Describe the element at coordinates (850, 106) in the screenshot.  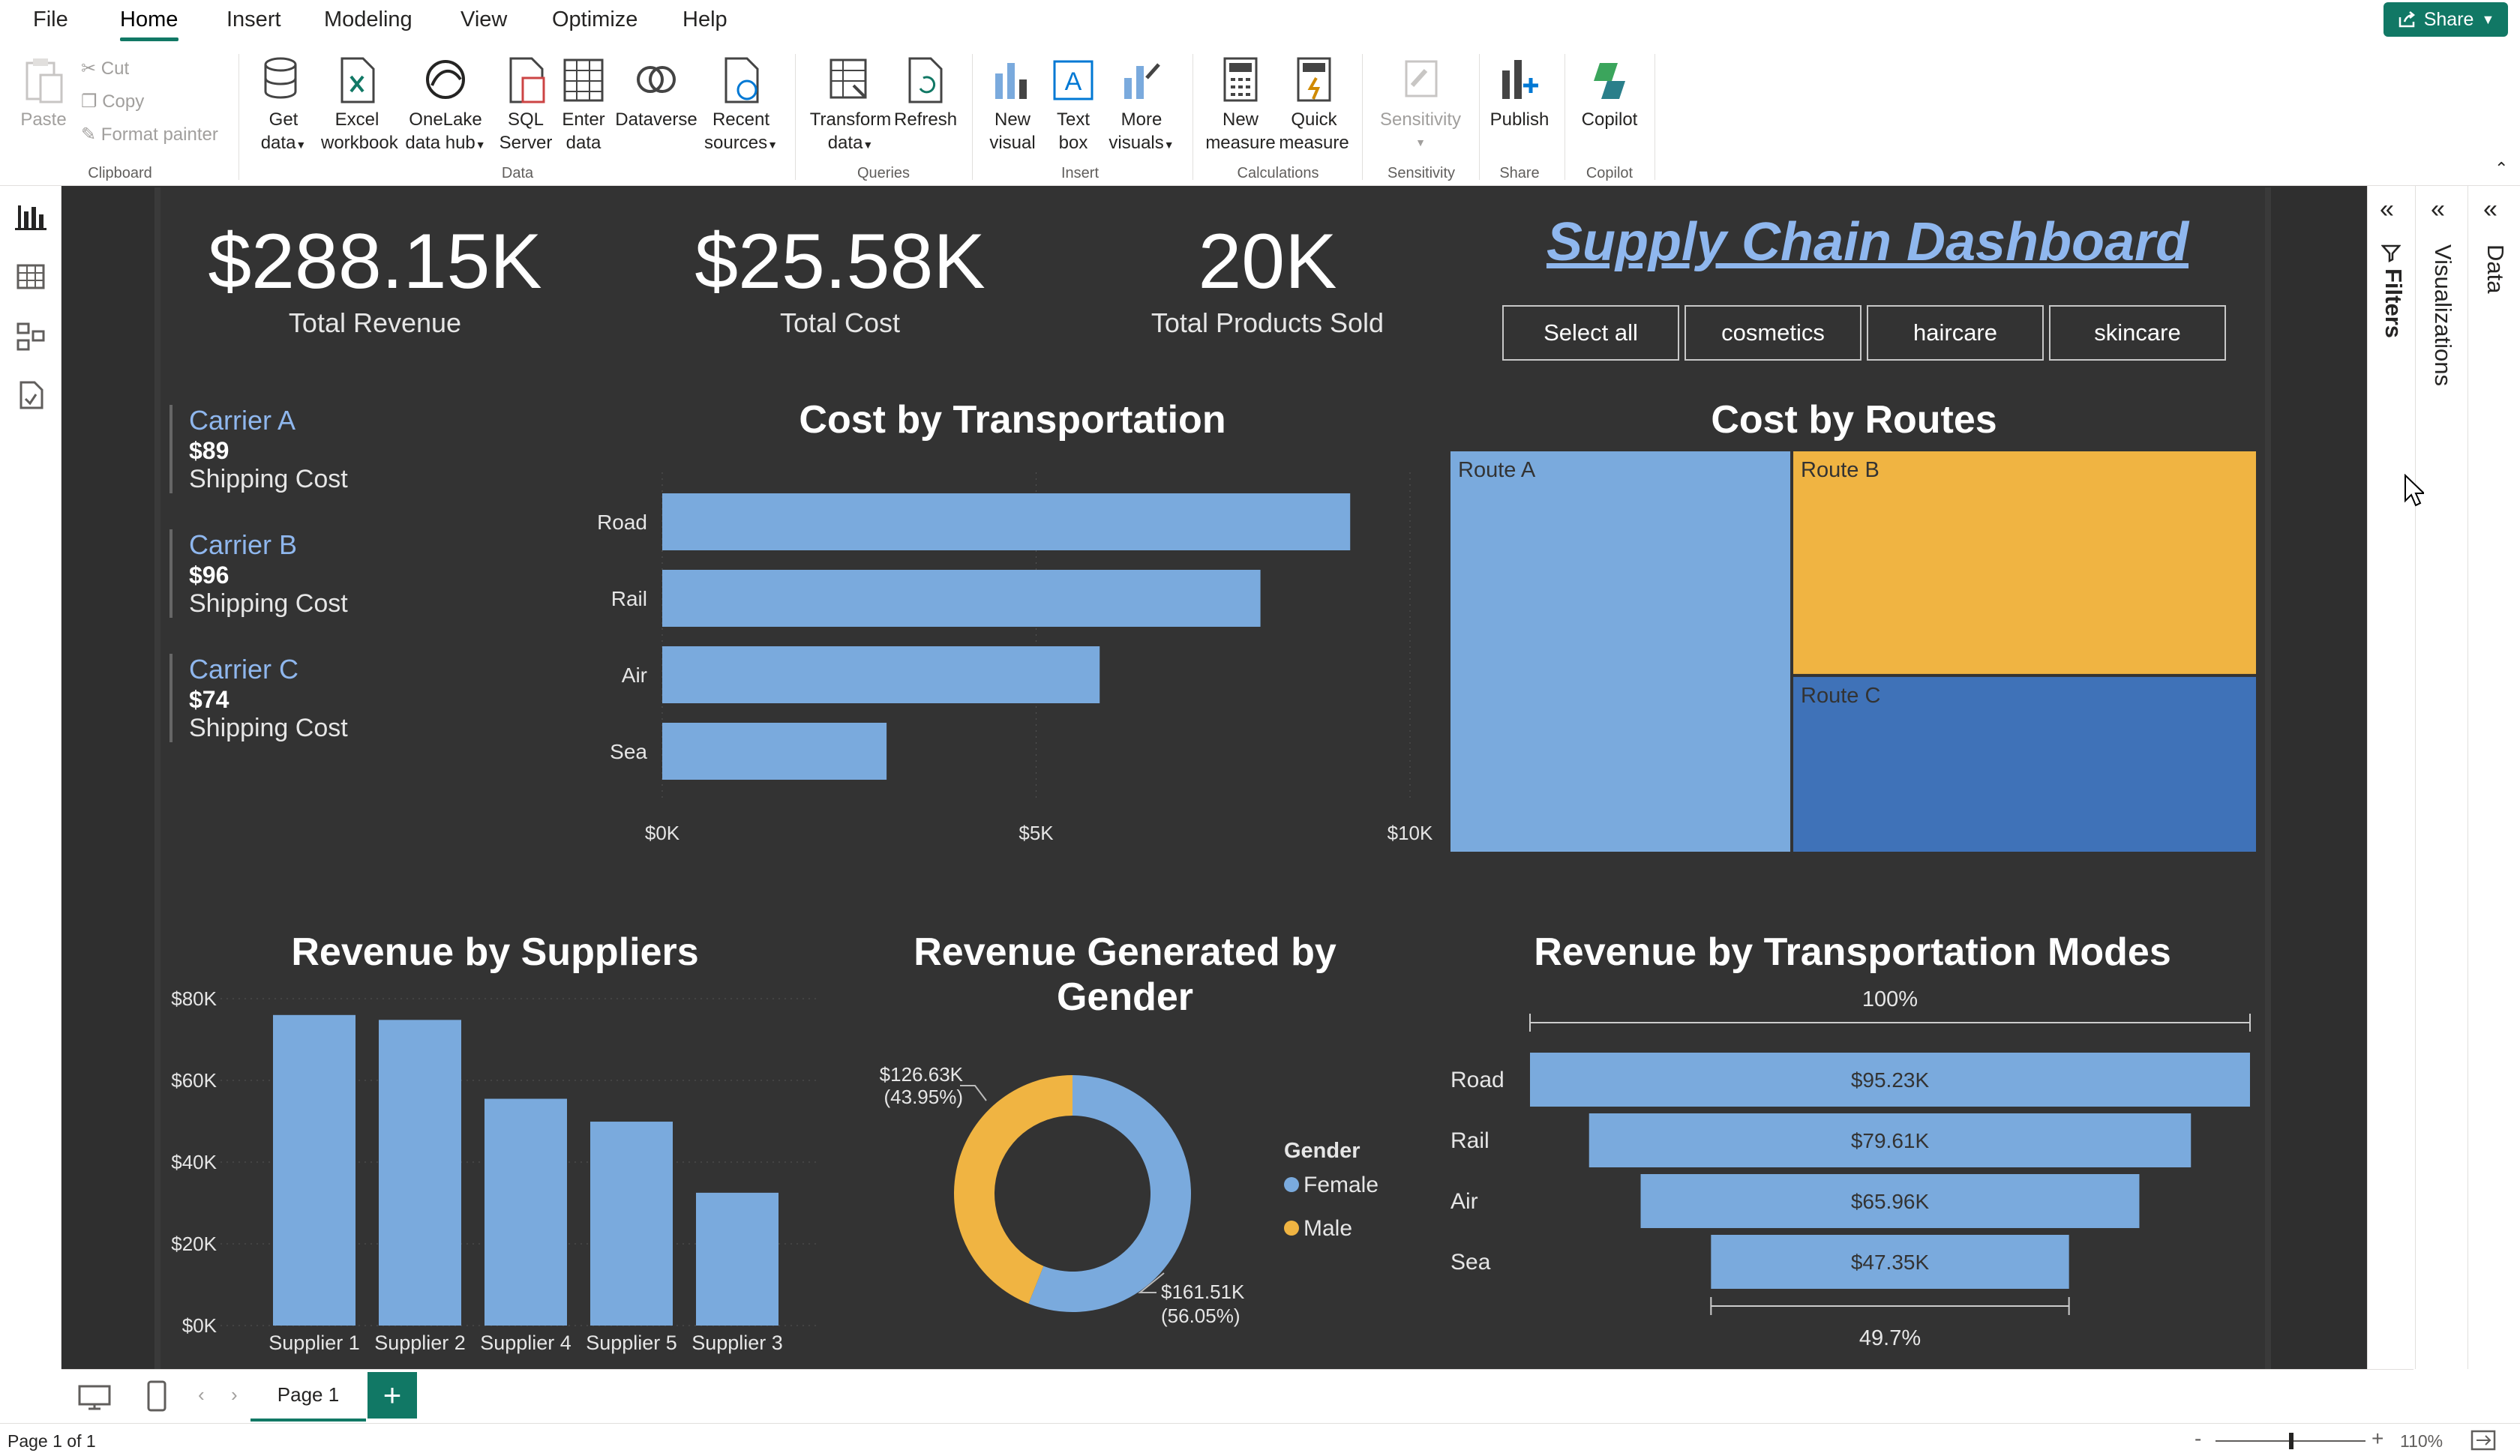
I see `transform-data-button: Transform data▼` at that location.